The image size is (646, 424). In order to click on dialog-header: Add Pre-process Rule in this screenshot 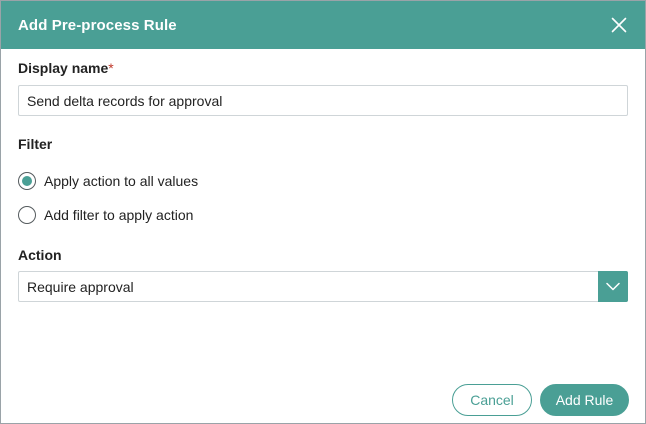, I will do `click(323, 25)`.